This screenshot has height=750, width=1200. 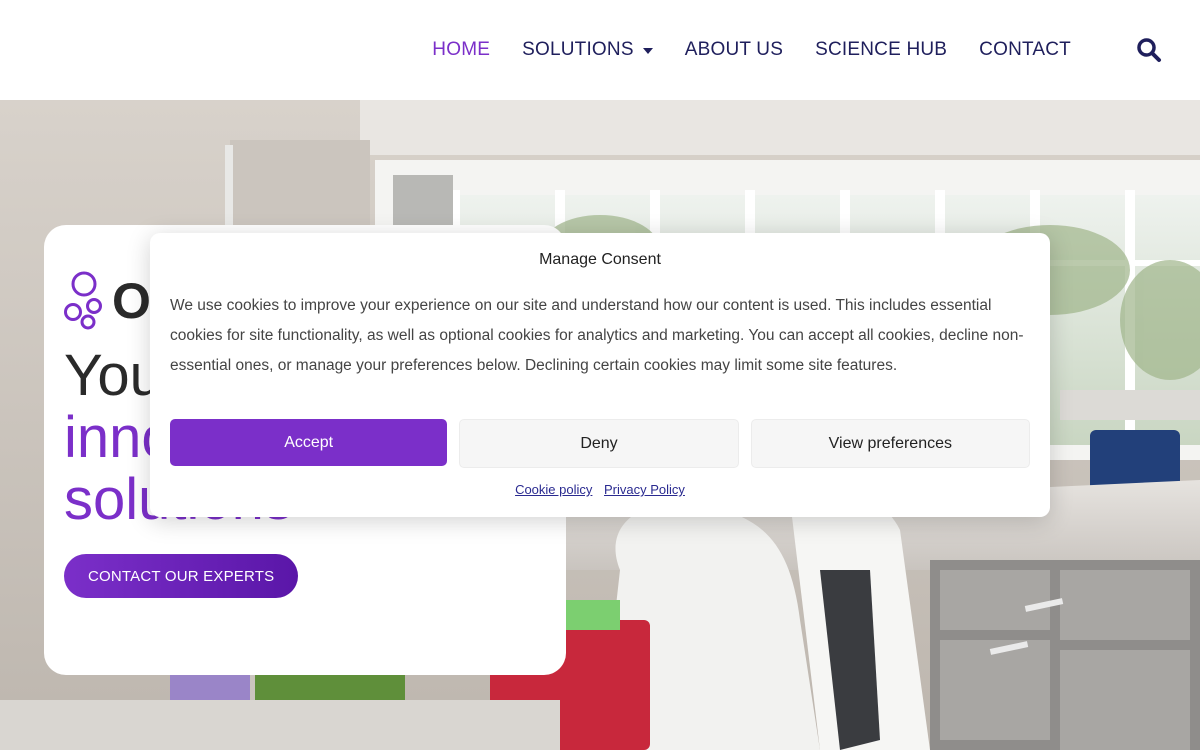 What do you see at coordinates (181, 576) in the screenshot?
I see `contact-experts-button: CONTACT OUR EXPERTS` at bounding box center [181, 576].